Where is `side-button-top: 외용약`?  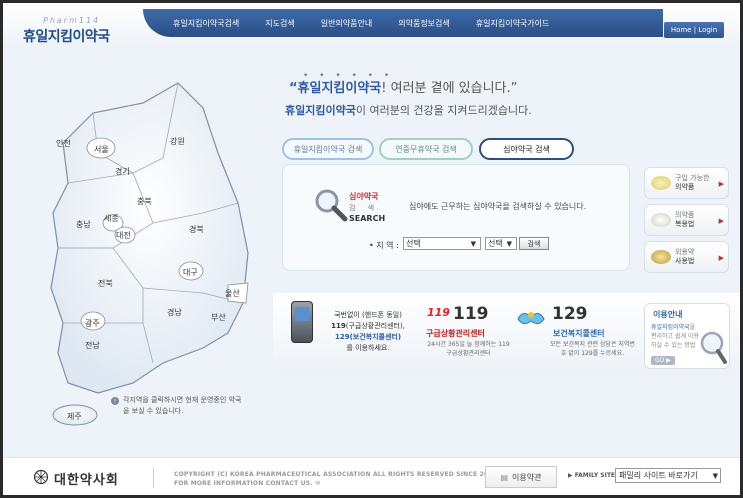
side-button-top: 외용약 is located at coordinates (685, 252).